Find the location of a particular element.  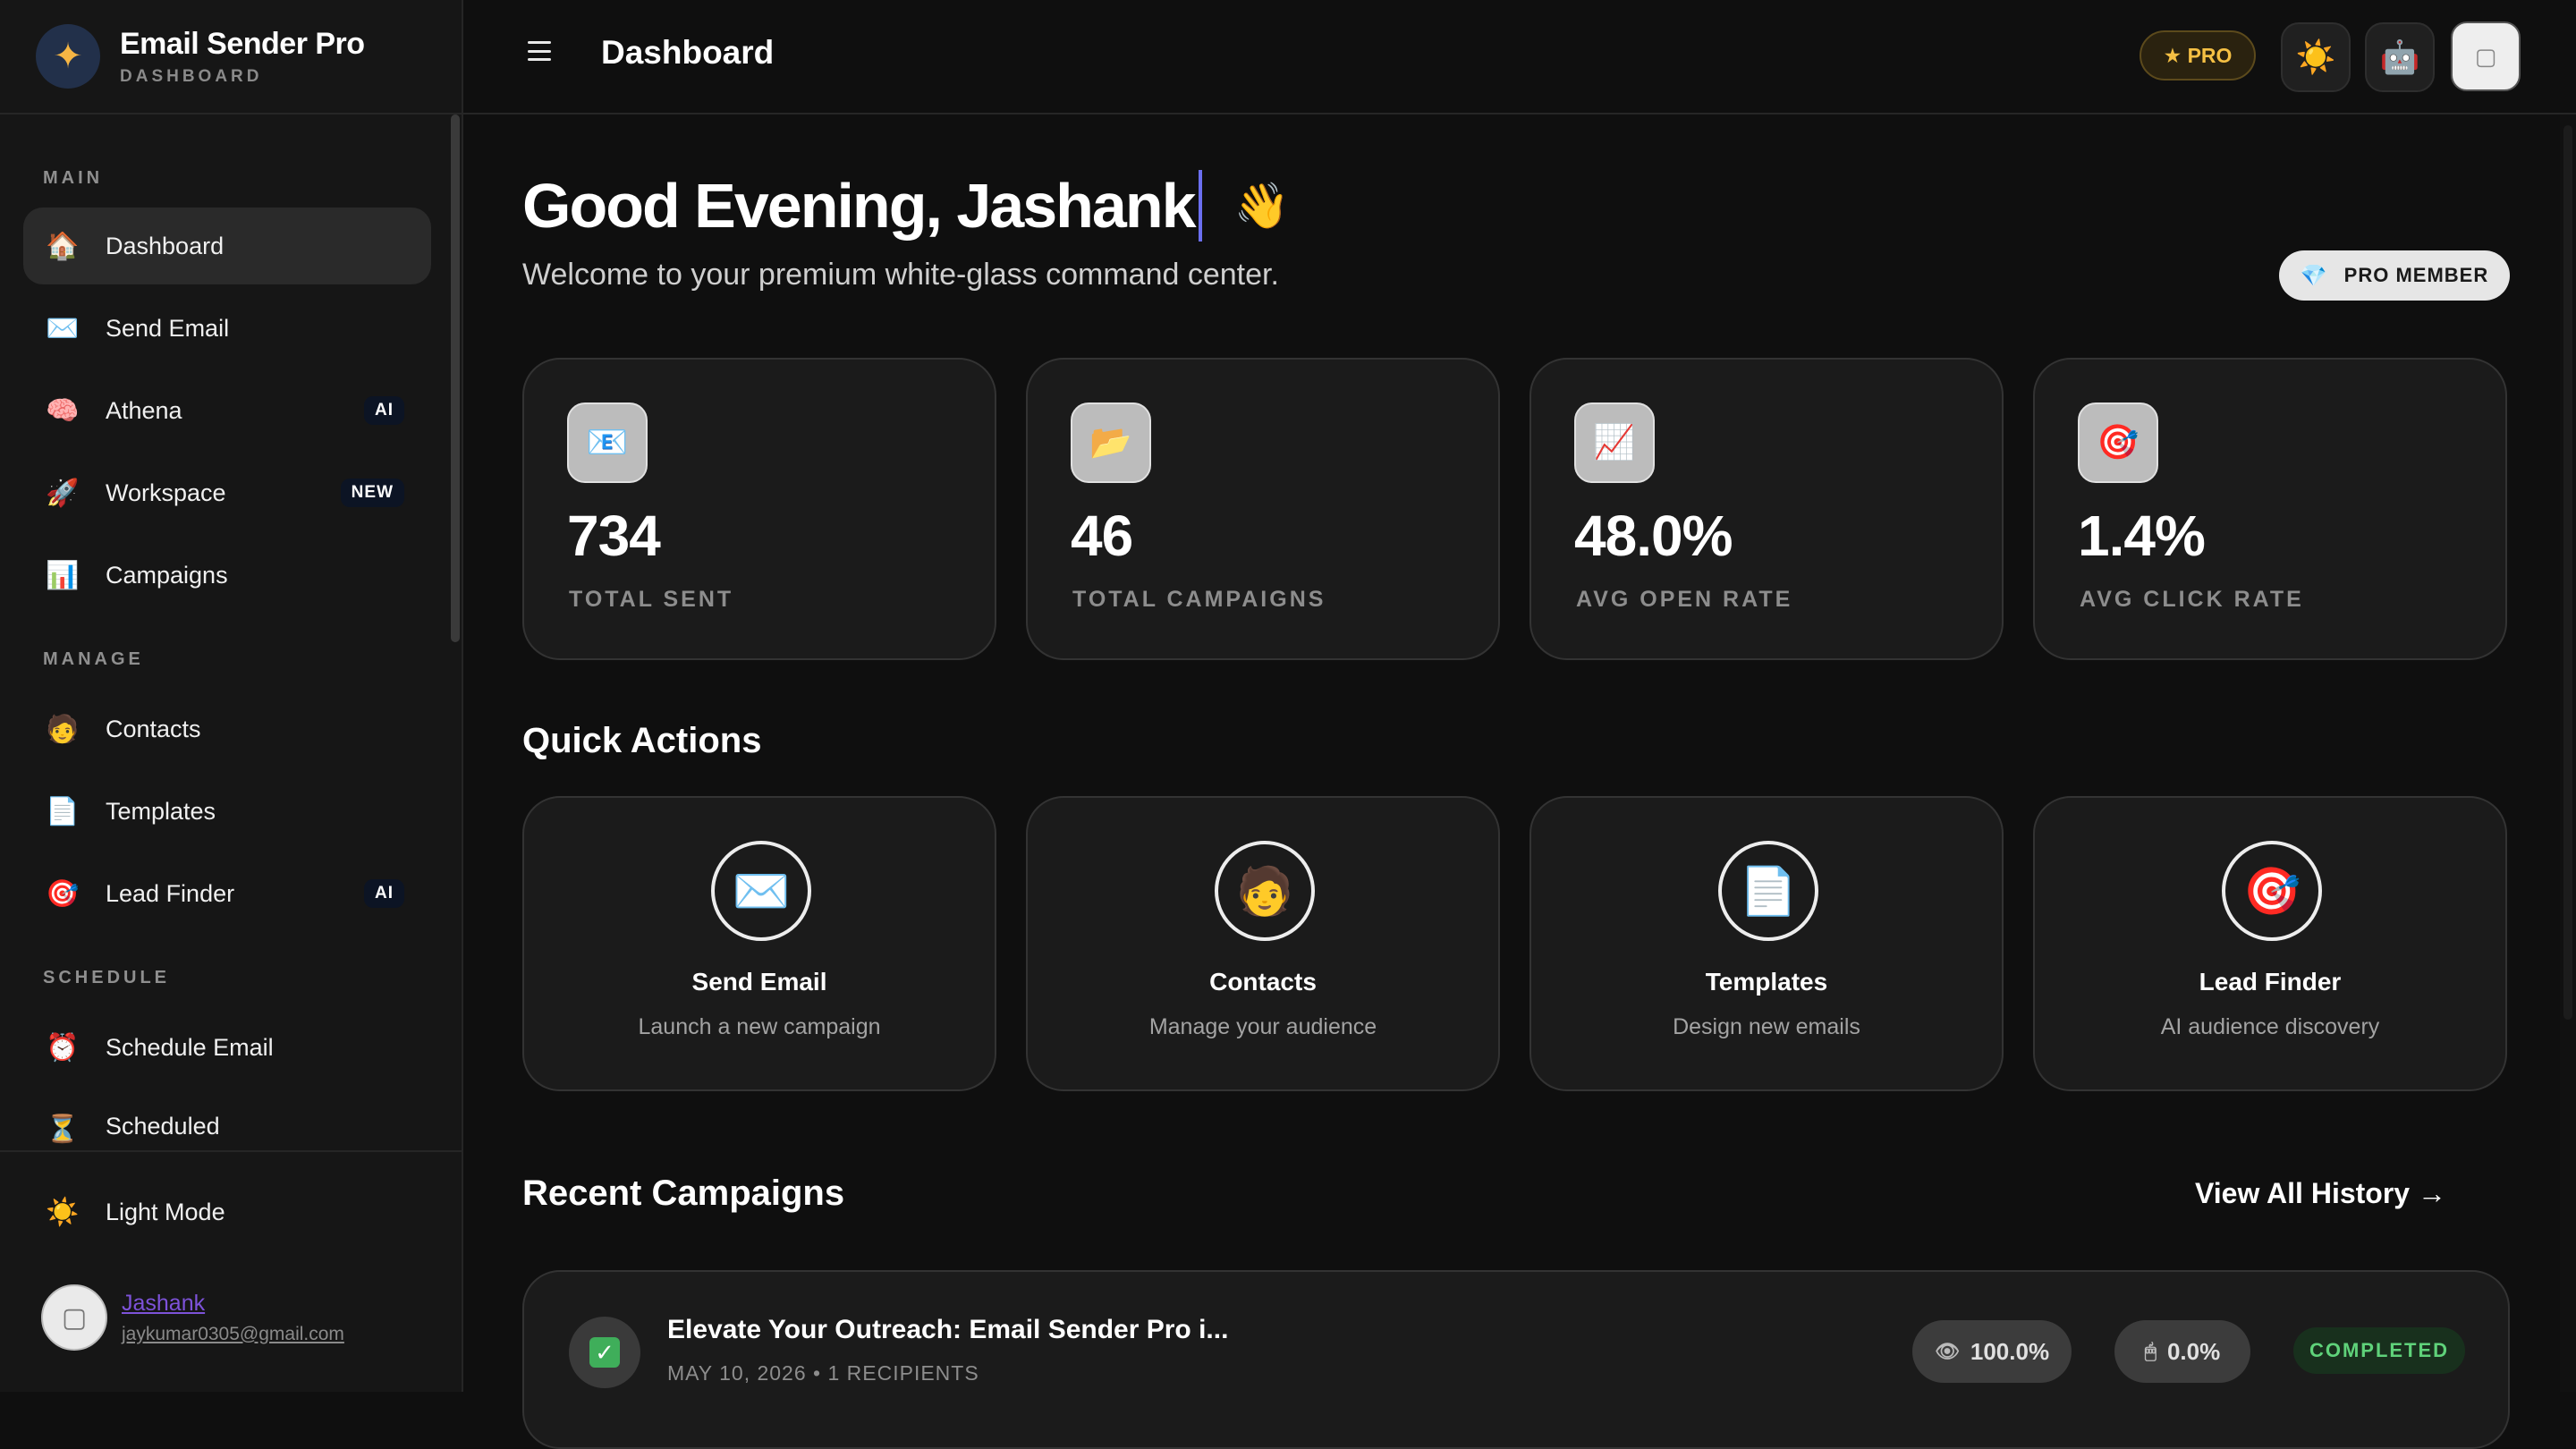

stat-value: 48.0% is located at coordinates (1653, 536).